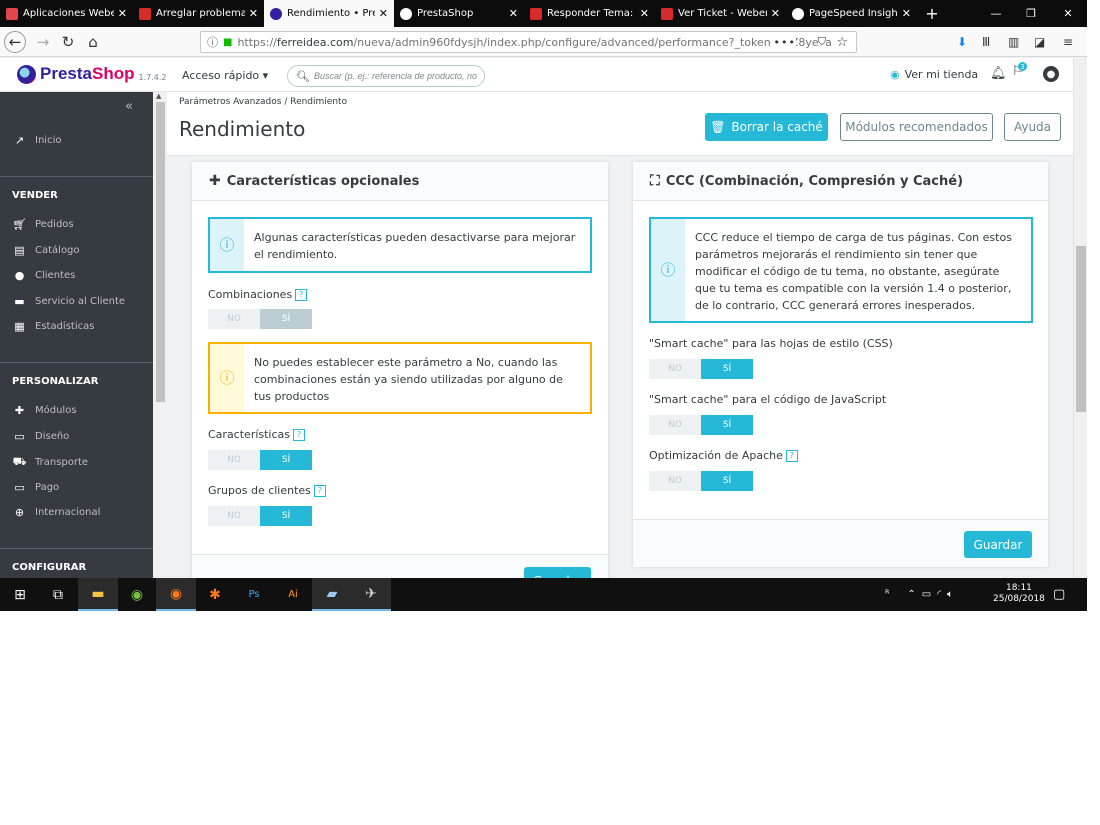  I want to click on chrome-icon: ◉, so click(137, 594).